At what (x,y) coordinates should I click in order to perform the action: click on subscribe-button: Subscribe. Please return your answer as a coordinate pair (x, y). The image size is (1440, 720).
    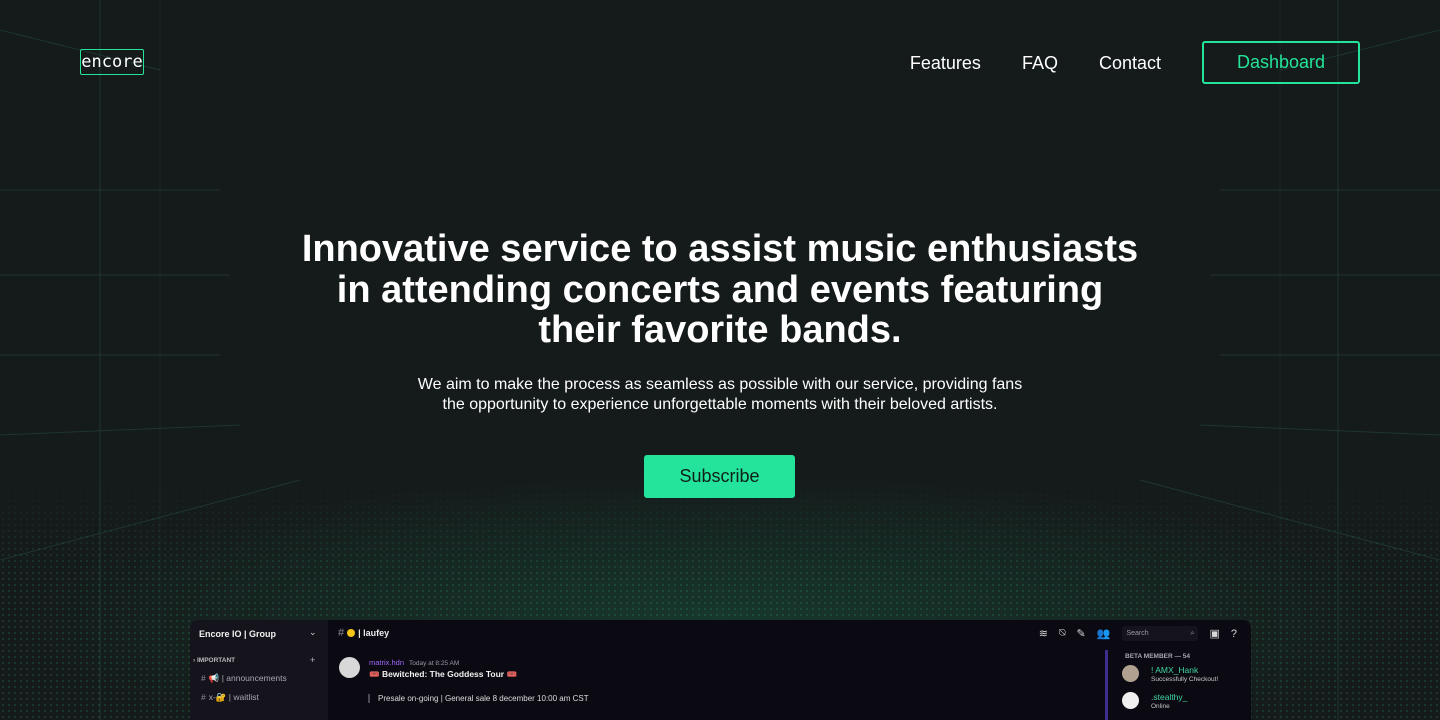
    Looking at the image, I should click on (719, 476).